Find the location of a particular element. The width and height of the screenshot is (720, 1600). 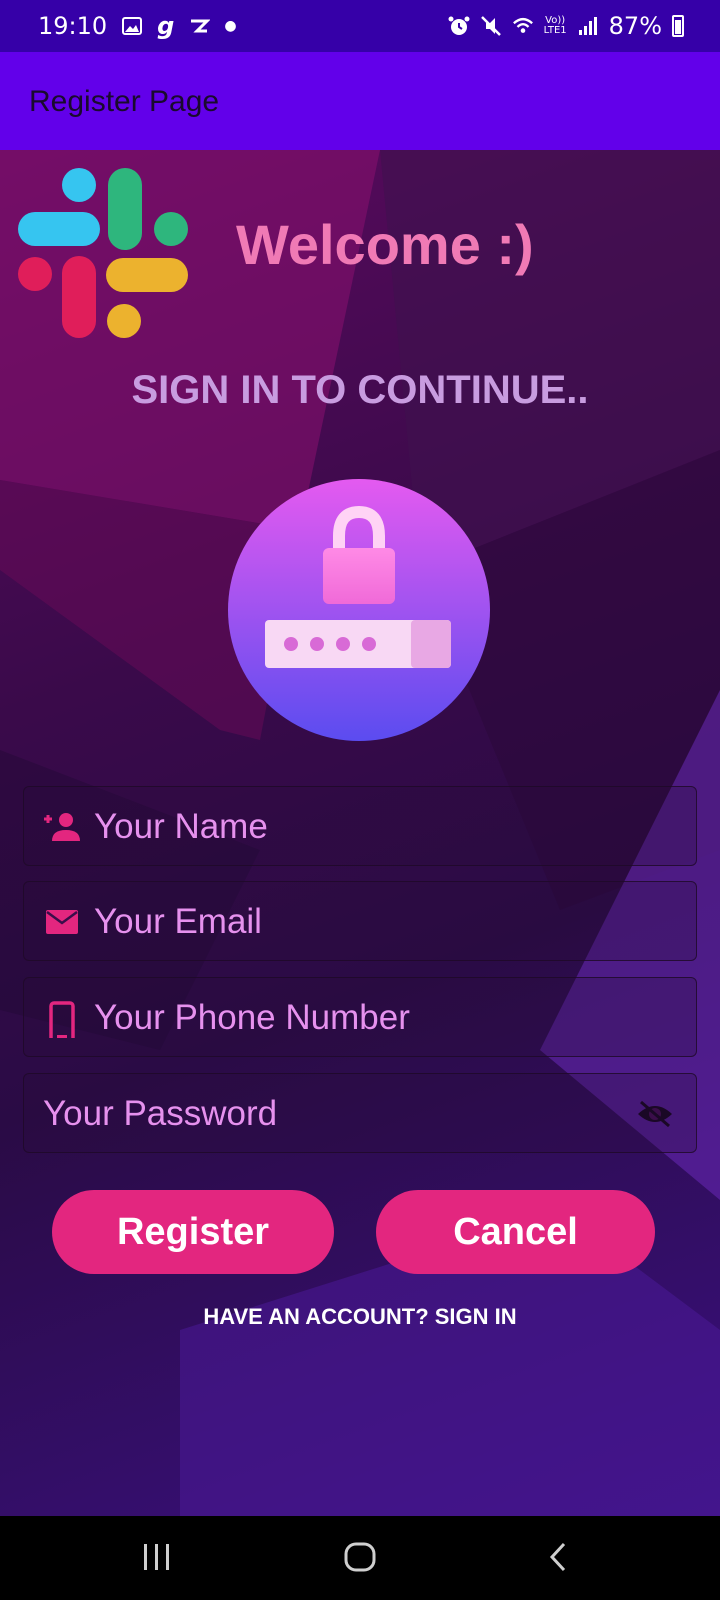

lock-password-icon is located at coordinates (359, 610).